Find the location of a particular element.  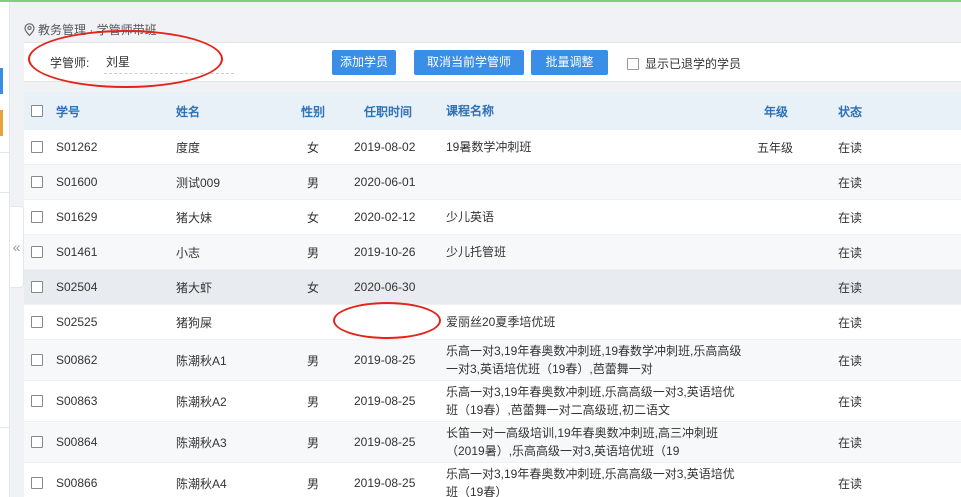

cell-id: S00864 is located at coordinates (77, 442).